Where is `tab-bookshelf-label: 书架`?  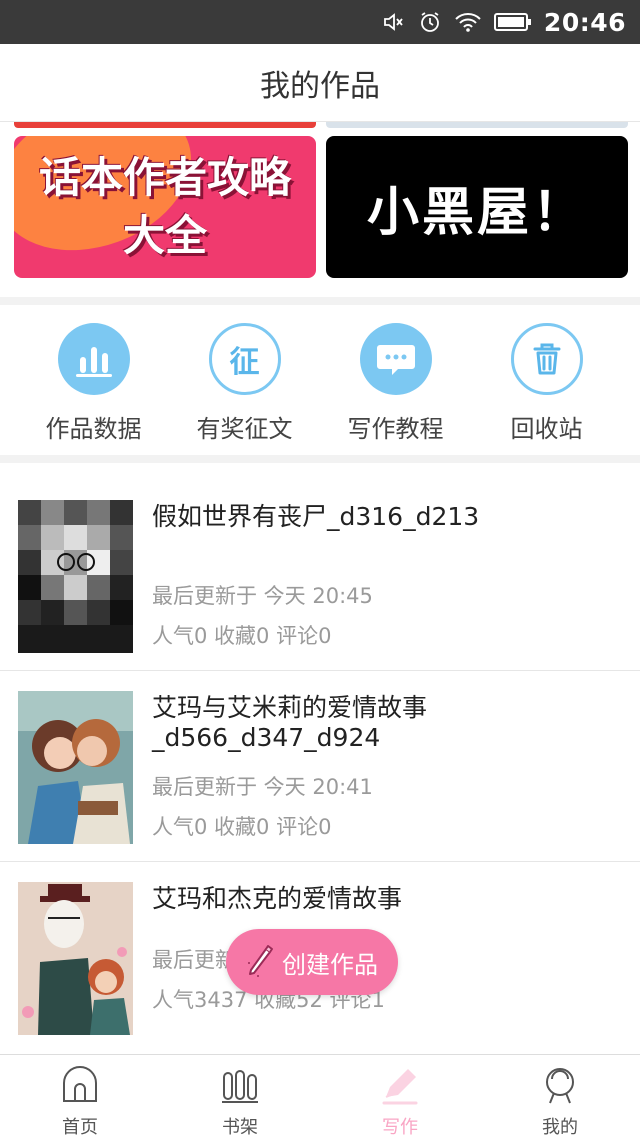 tab-bookshelf-label: 书架 is located at coordinates (240, 1127).